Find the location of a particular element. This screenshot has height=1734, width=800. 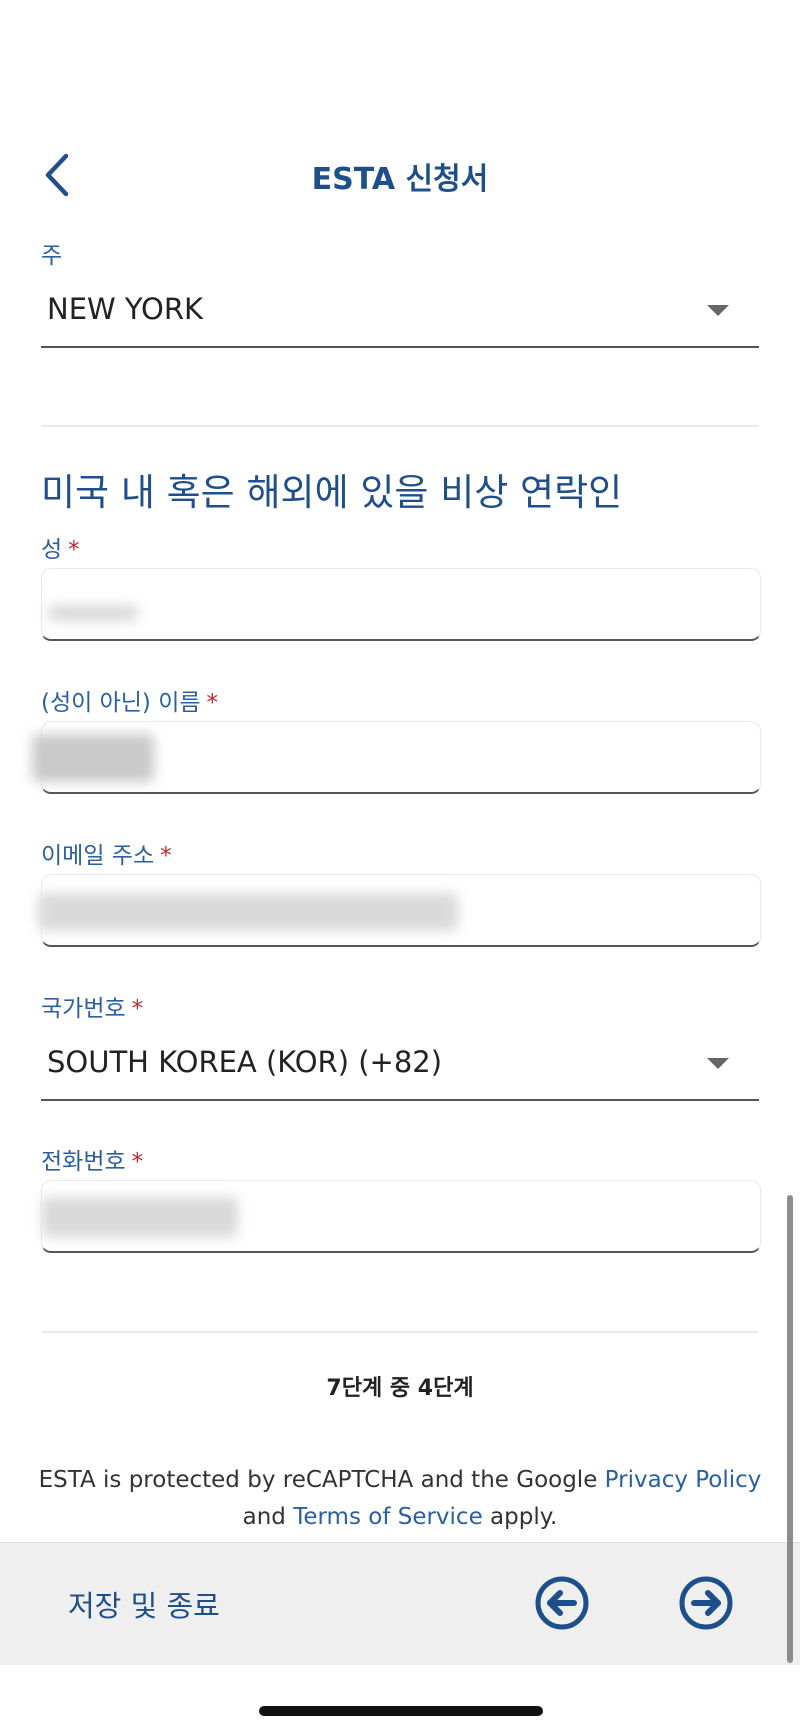

emergency-contact-heading: 미국 내 혹은 해외에 있을 비상 연락인 is located at coordinates (332, 492).